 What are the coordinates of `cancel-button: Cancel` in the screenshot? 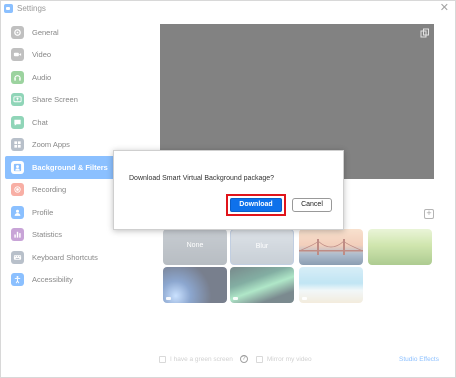 It's located at (312, 205).